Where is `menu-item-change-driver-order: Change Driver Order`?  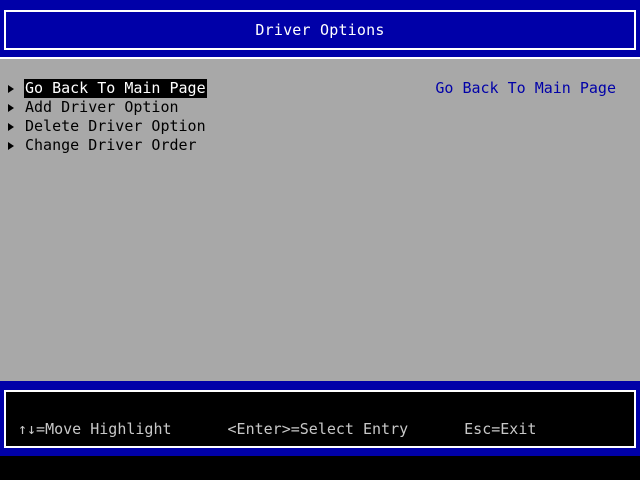
menu-item-change-driver-order: Change Driver Order is located at coordinates (106, 145).